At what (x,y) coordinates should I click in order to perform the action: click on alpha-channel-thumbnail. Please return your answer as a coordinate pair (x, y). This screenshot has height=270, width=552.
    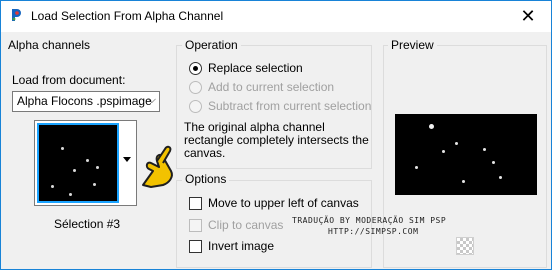
    Looking at the image, I should click on (78, 163).